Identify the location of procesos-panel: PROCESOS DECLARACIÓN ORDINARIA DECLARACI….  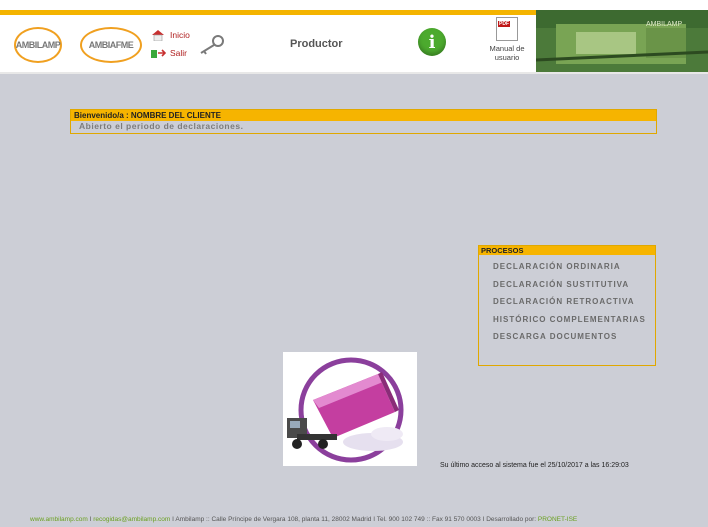
(567, 305).